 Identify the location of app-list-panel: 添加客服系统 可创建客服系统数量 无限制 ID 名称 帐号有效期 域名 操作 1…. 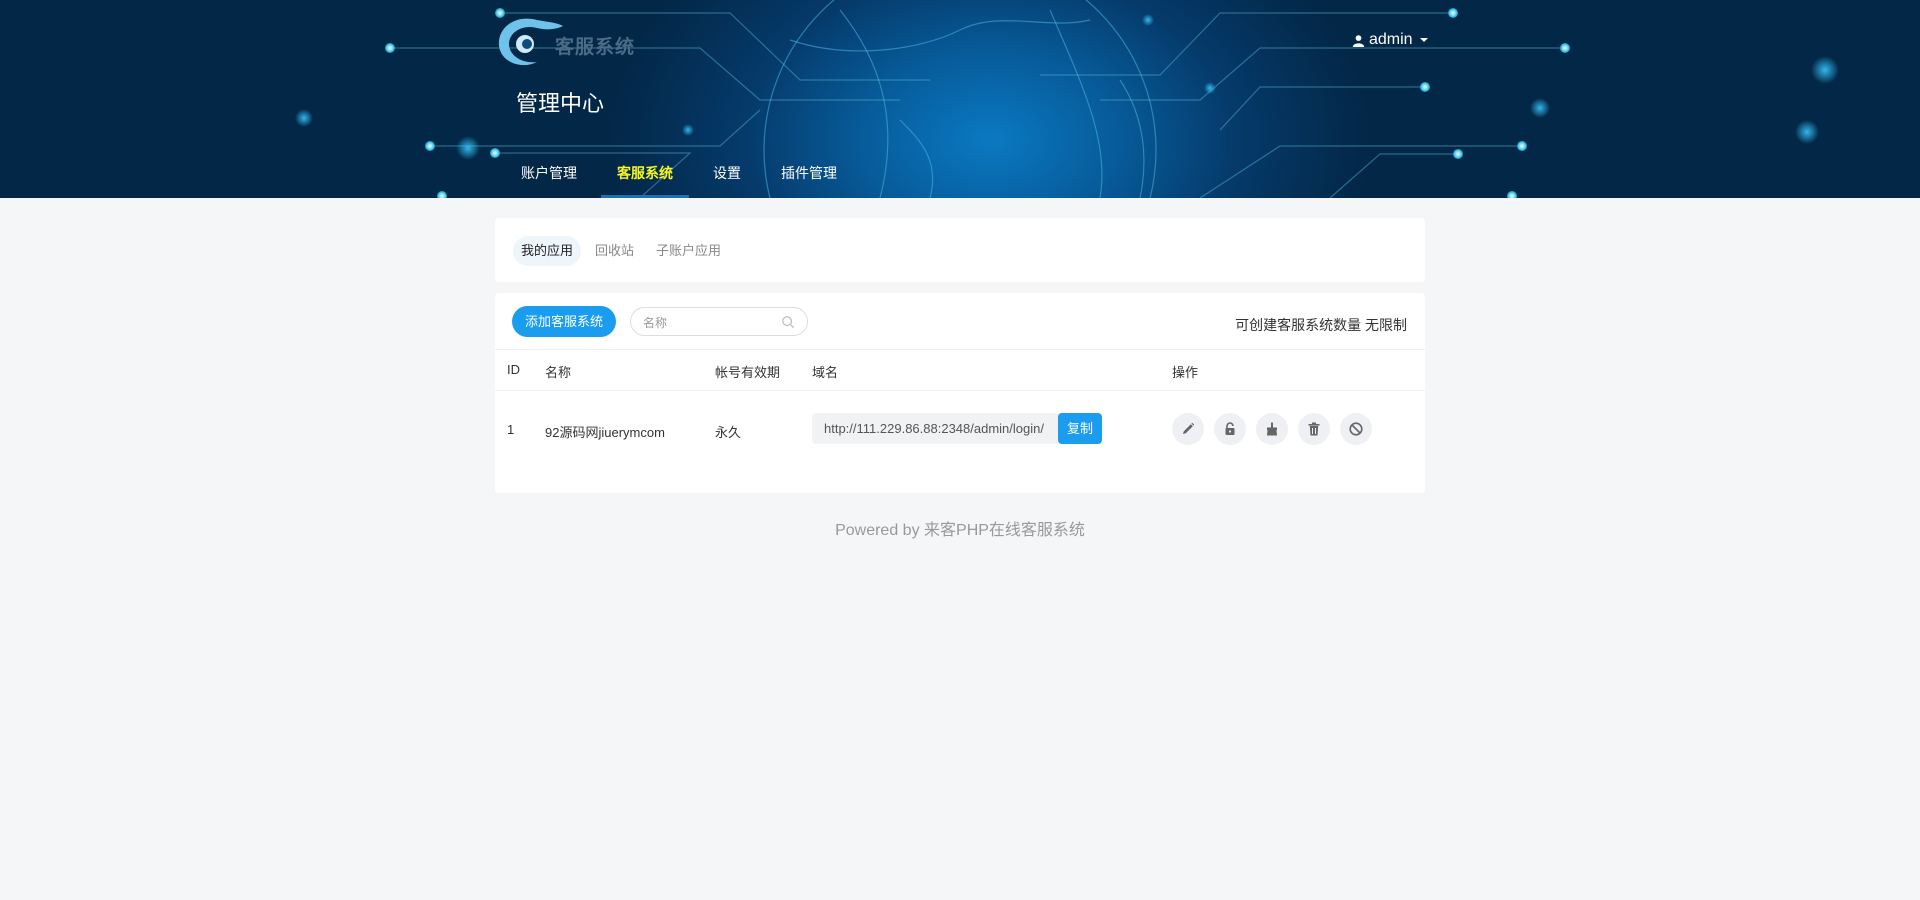
(960, 393).